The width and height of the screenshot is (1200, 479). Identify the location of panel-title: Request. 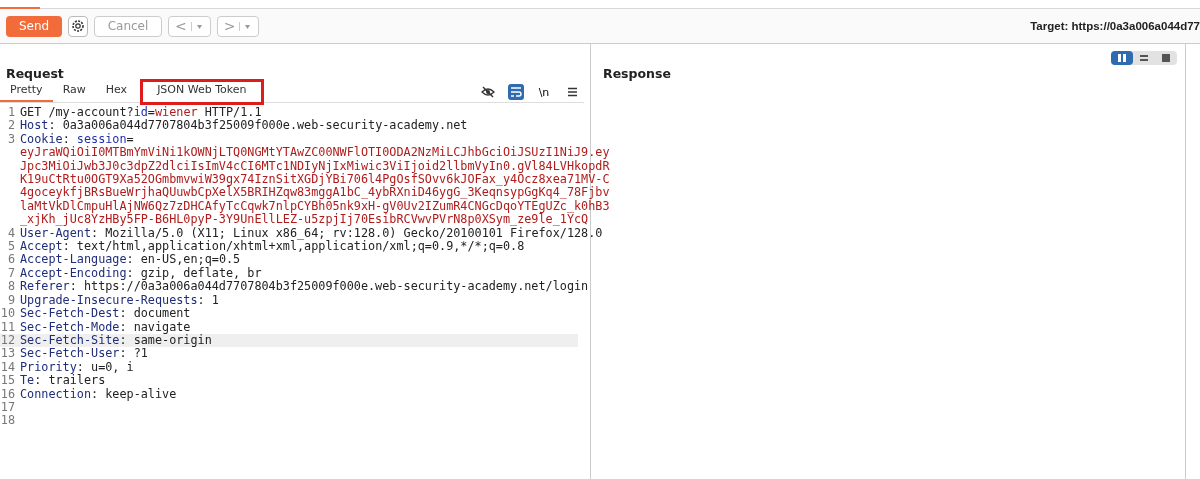
(35, 72).